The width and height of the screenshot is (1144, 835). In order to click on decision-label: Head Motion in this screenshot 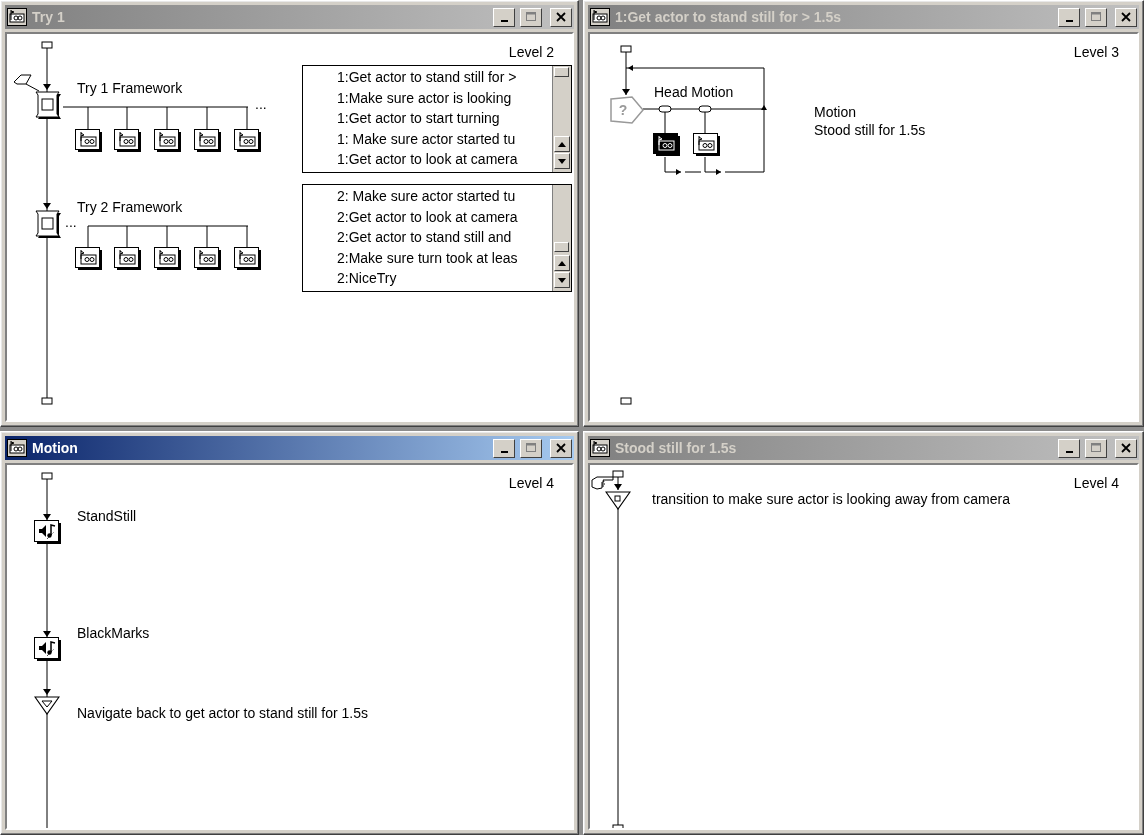, I will do `click(694, 92)`.